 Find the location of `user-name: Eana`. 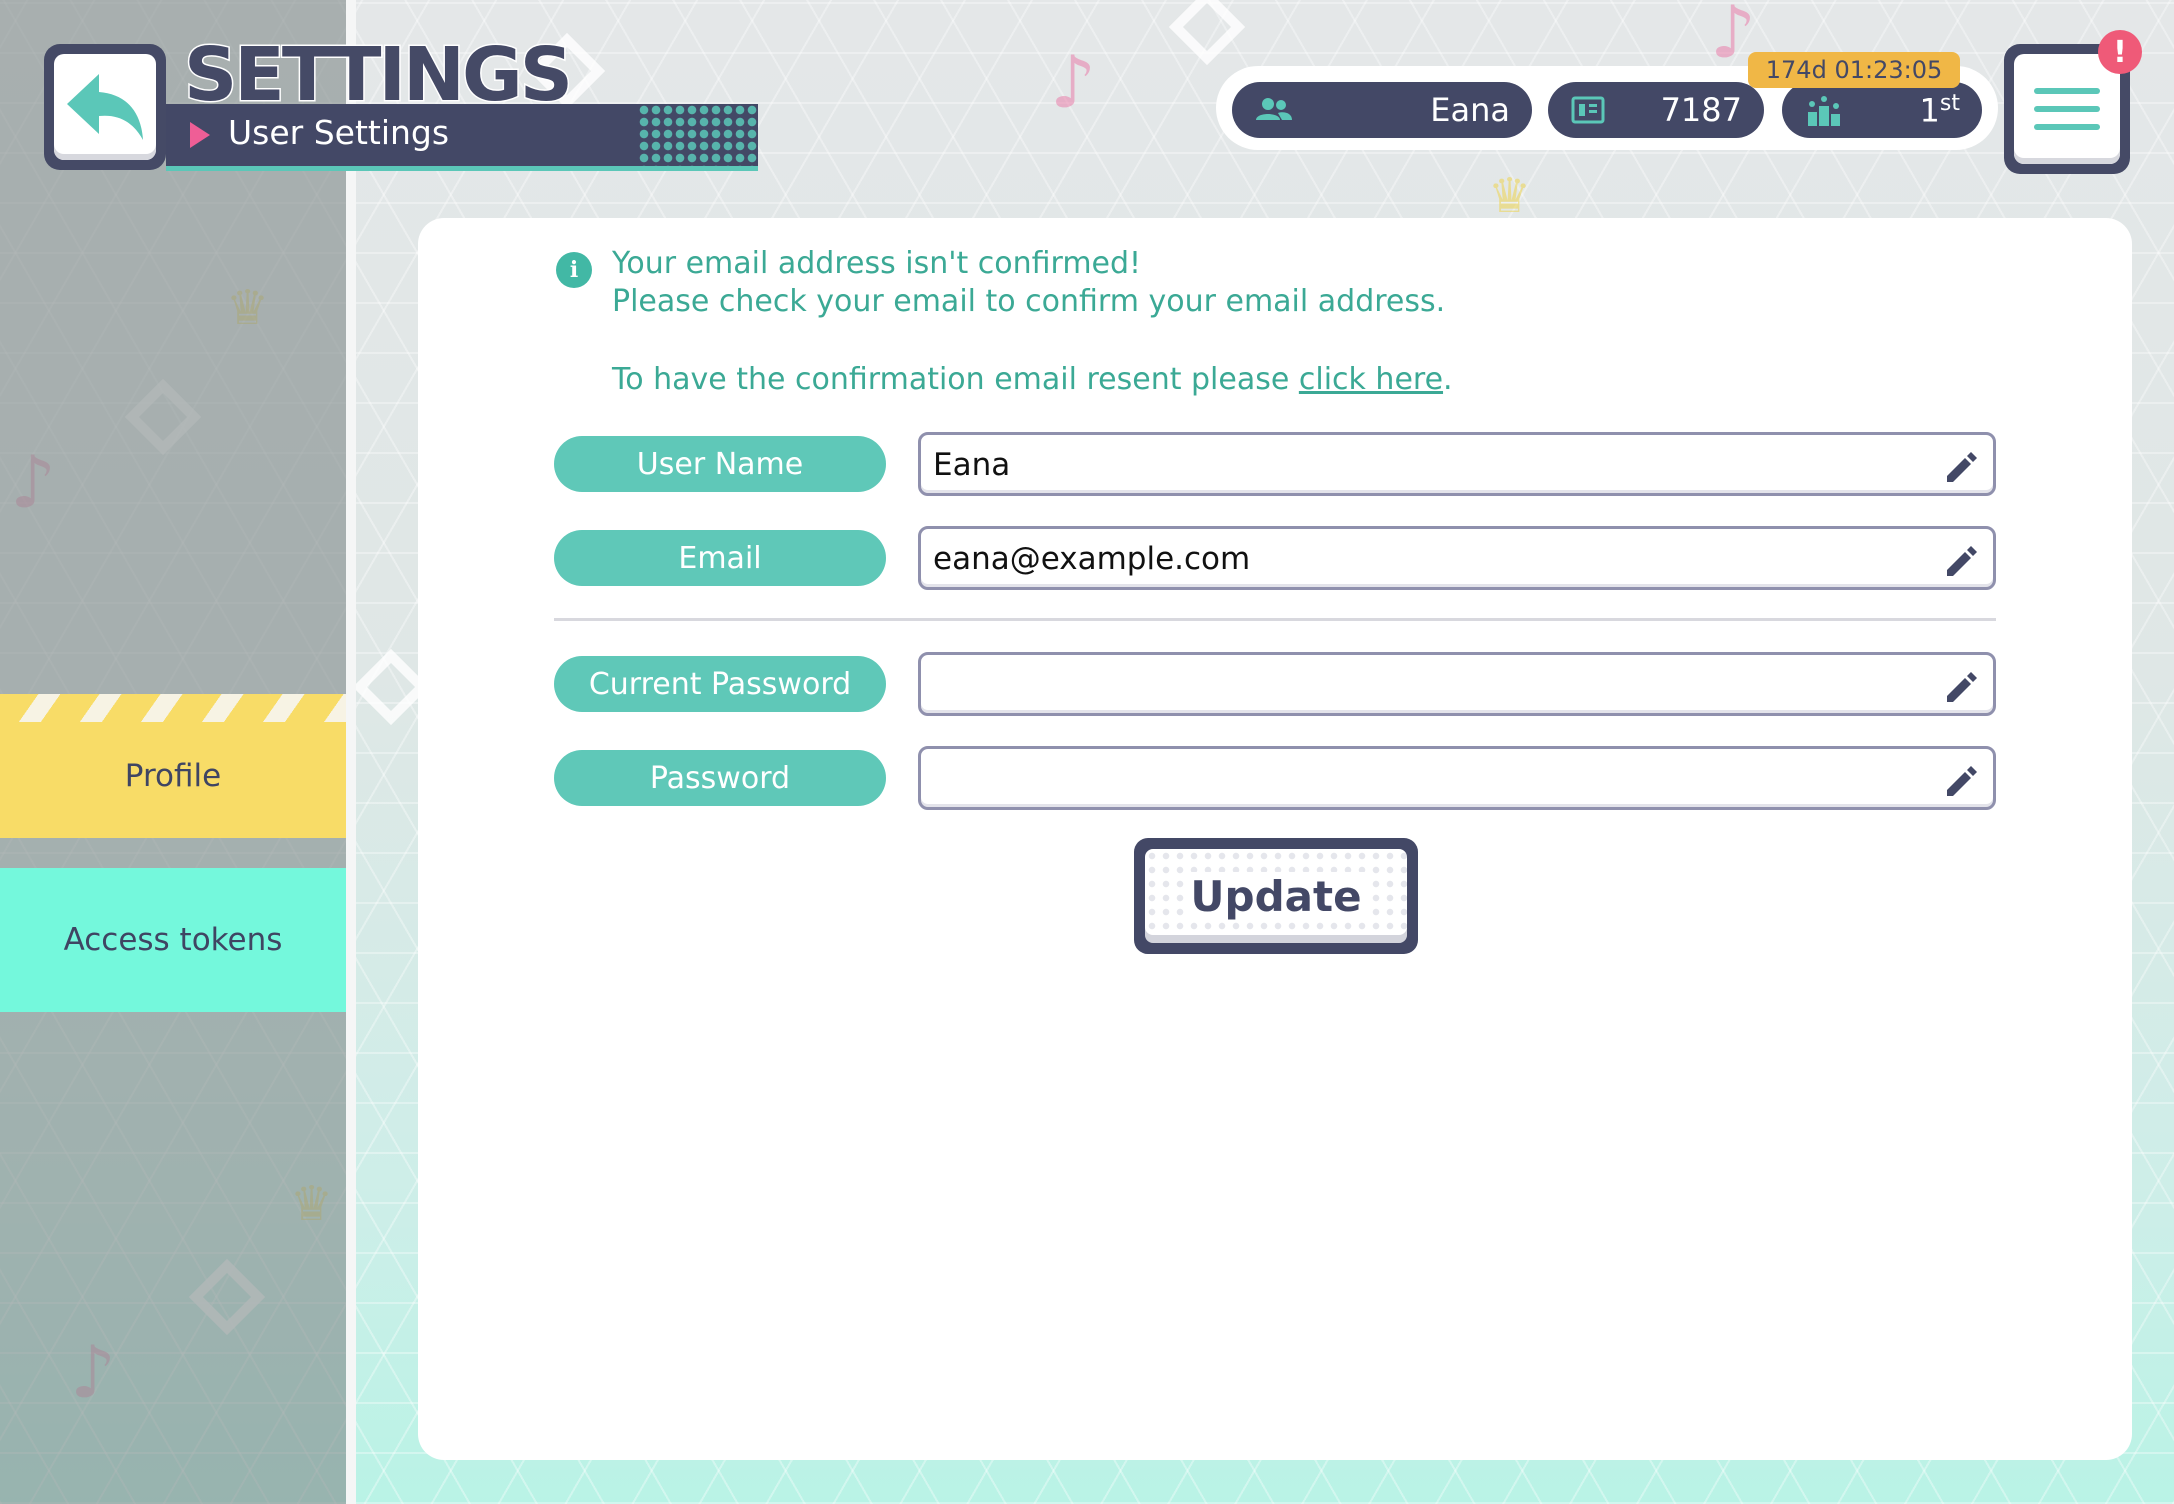

user-name: Eana is located at coordinates (1470, 110).